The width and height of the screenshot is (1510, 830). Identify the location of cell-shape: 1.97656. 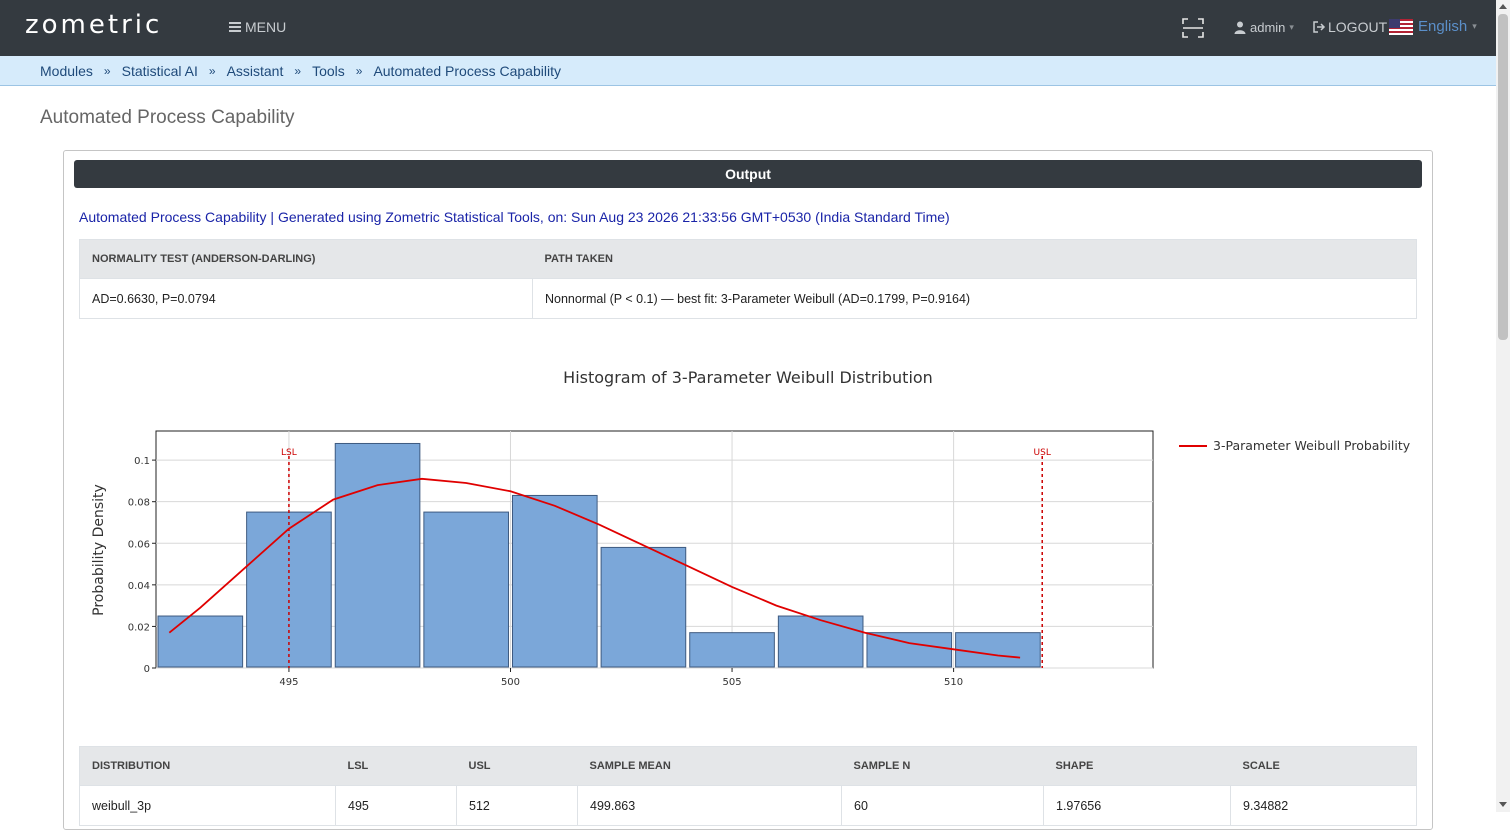
(1137, 805).